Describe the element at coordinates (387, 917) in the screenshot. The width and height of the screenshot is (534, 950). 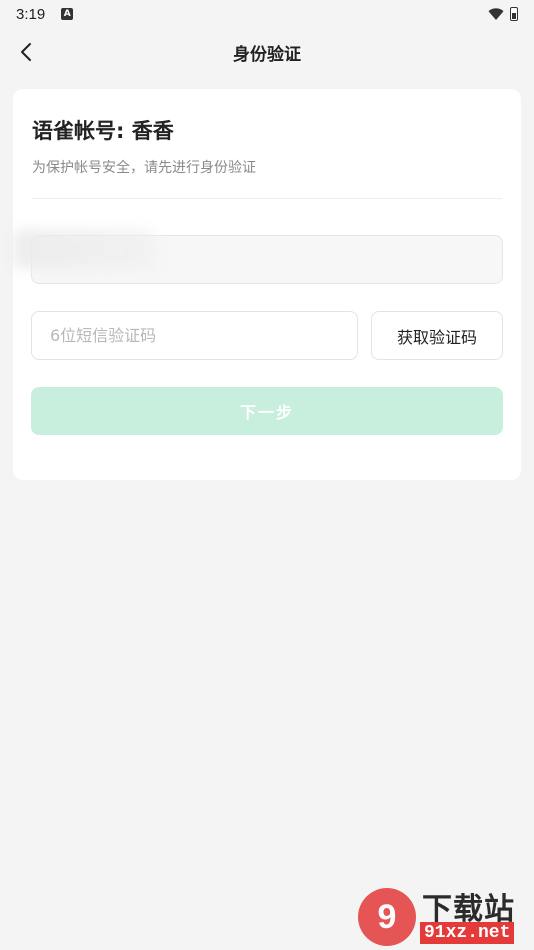
I see `watermark-logo: 9` at that location.